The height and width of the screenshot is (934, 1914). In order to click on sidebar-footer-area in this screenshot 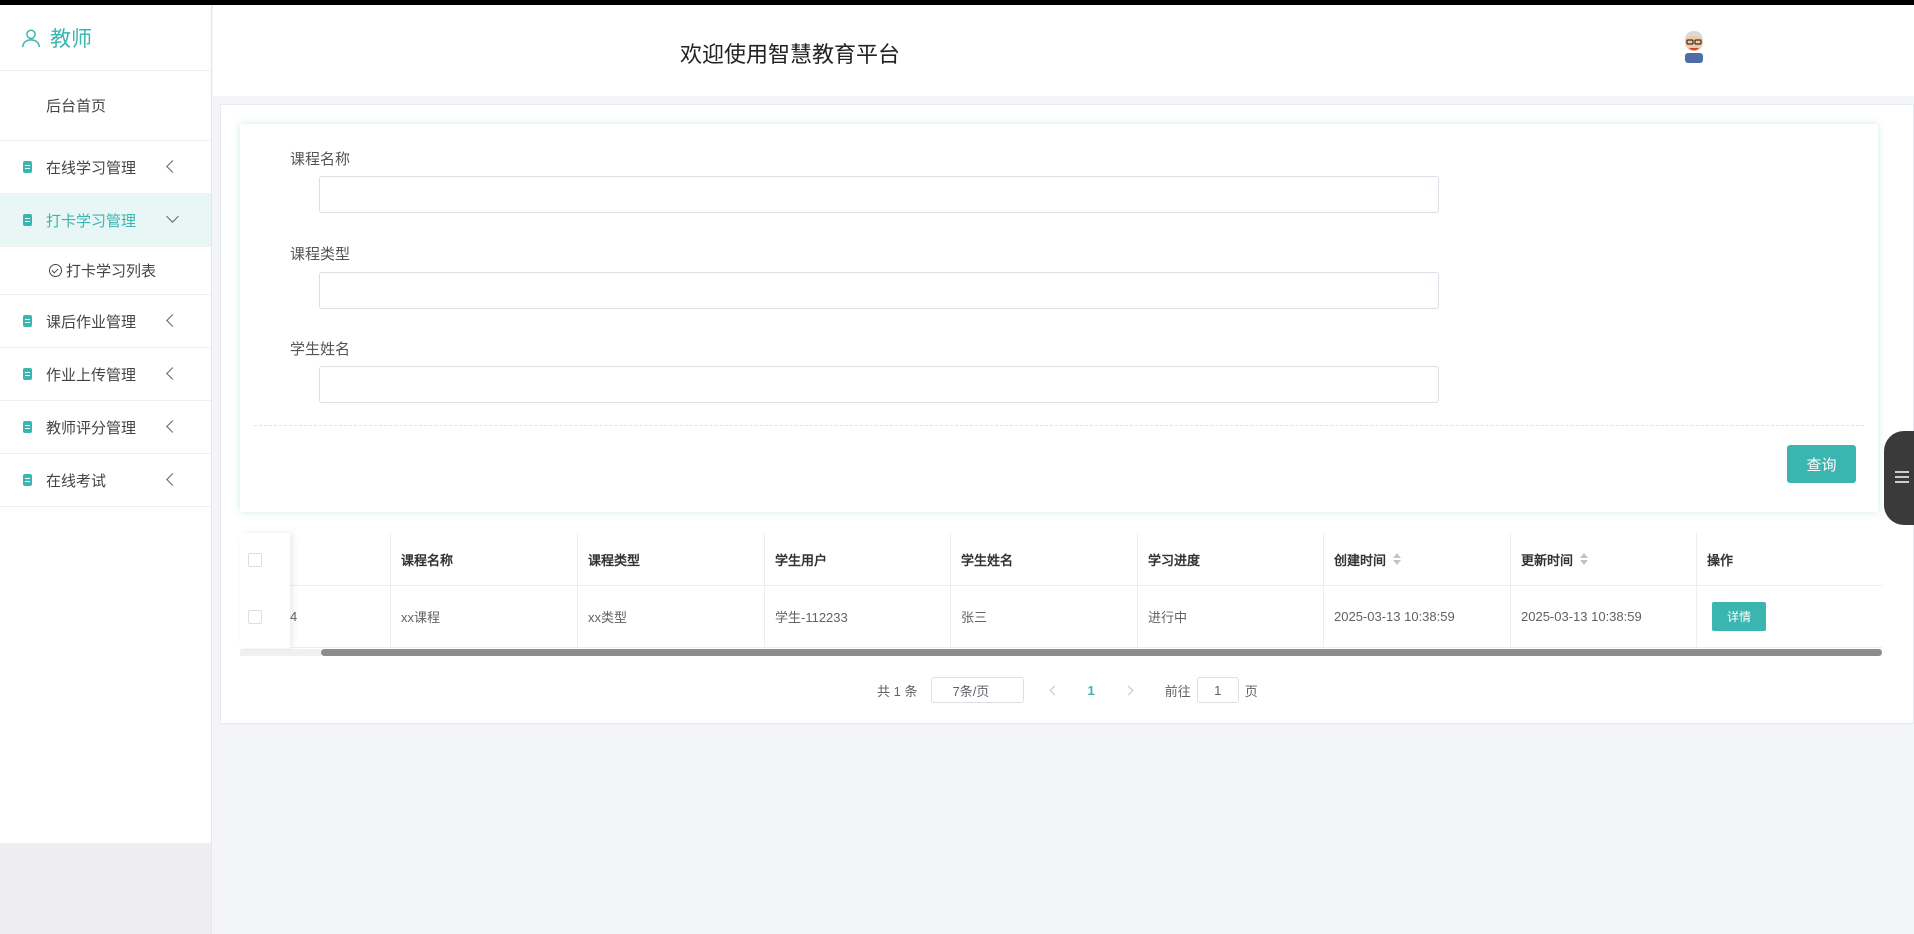, I will do `click(106, 888)`.